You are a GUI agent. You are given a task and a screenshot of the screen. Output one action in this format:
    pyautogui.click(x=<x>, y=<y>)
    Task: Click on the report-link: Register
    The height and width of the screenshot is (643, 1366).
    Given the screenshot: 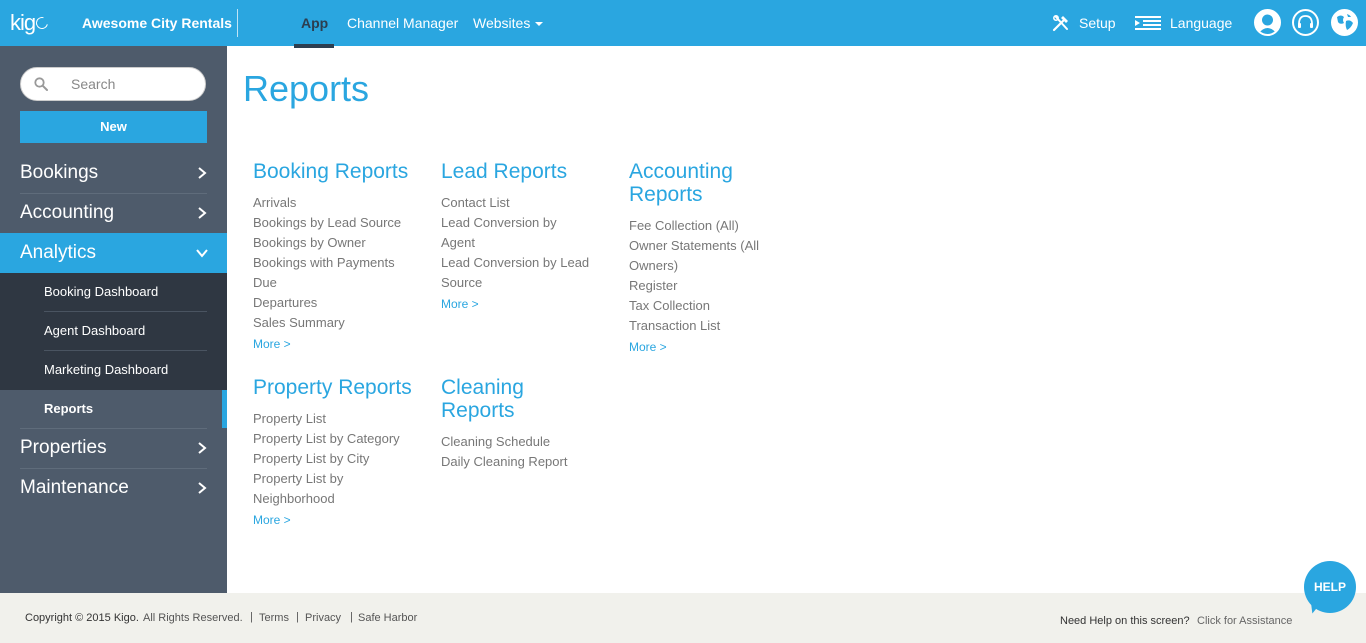 What is the action you would take?
    pyautogui.click(x=653, y=286)
    